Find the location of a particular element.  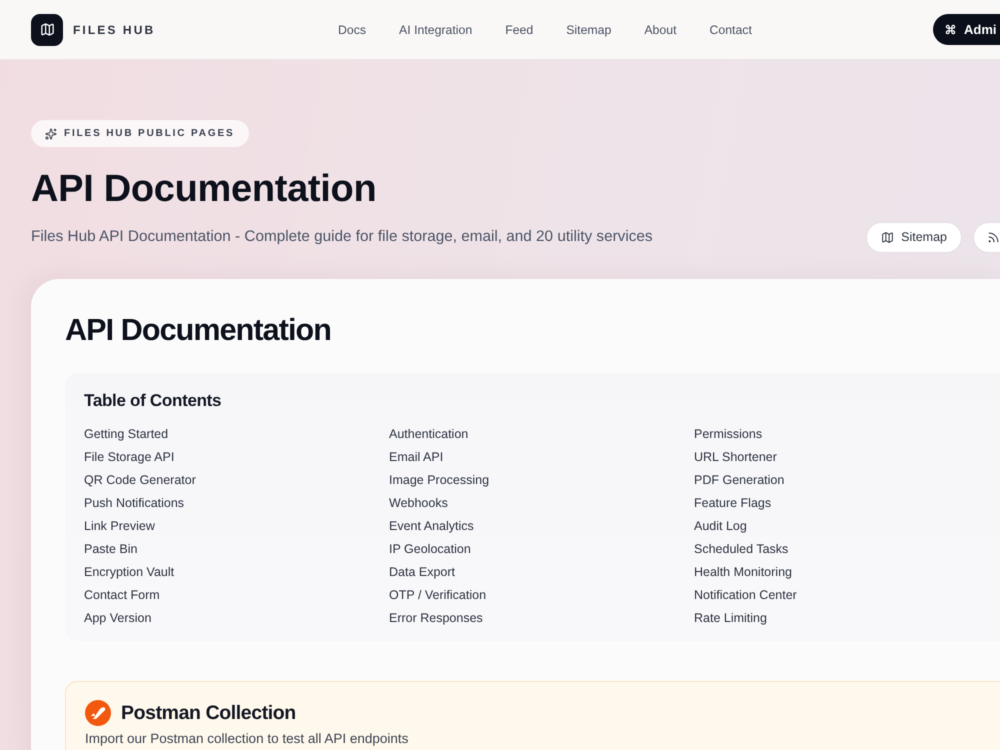

toc-link: Data Export is located at coordinates (422, 572).